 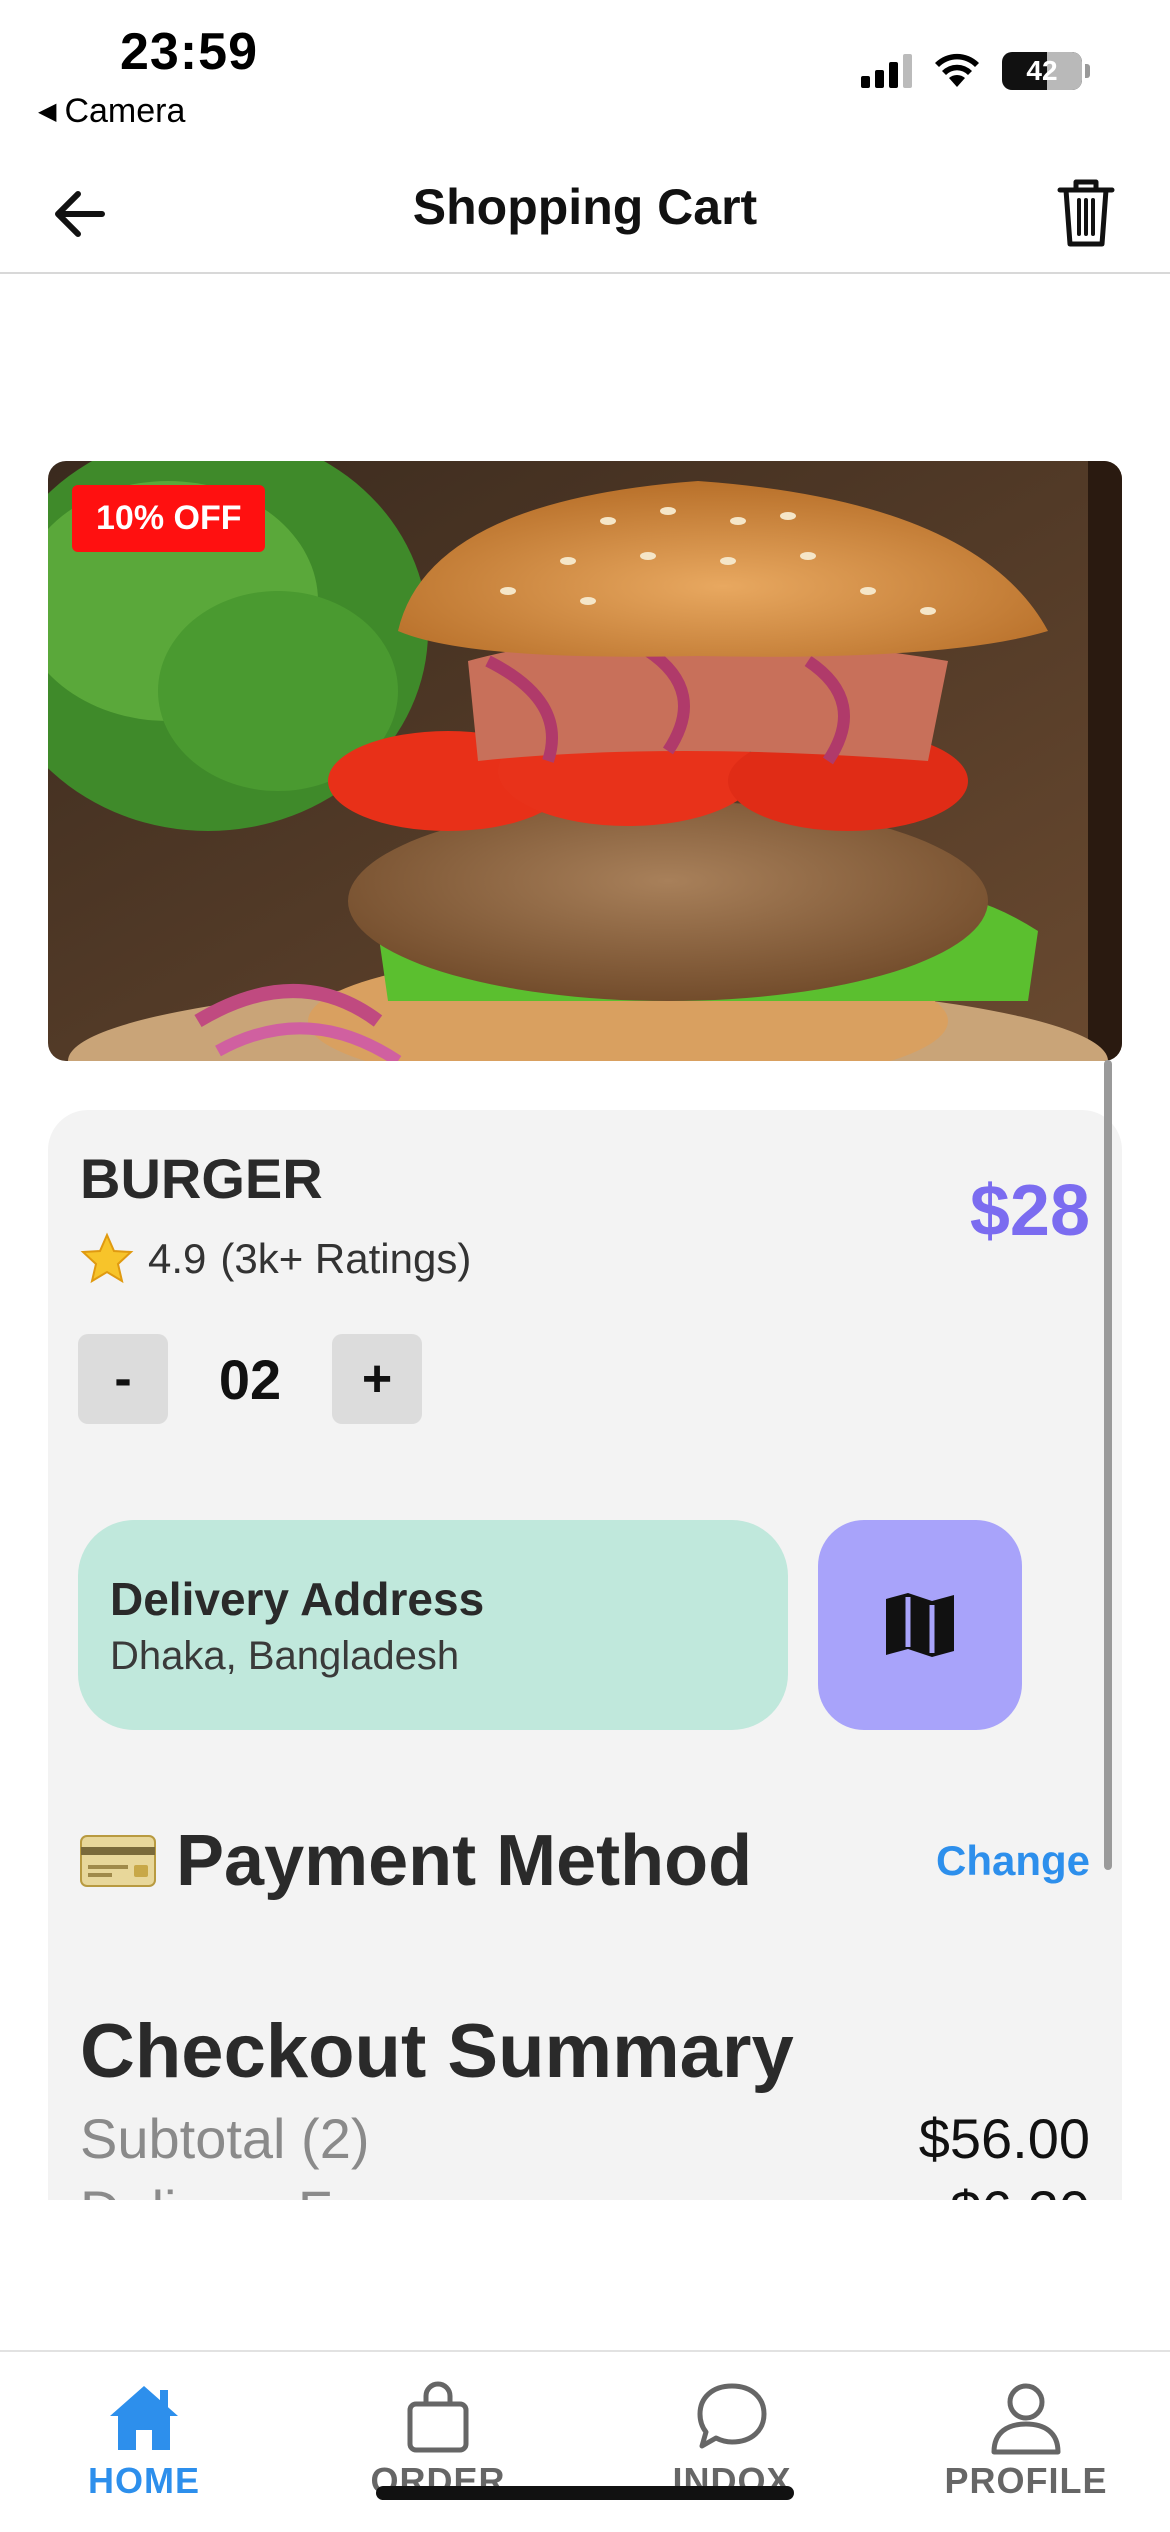 What do you see at coordinates (1026, 2419) in the screenshot?
I see `user-icon` at bounding box center [1026, 2419].